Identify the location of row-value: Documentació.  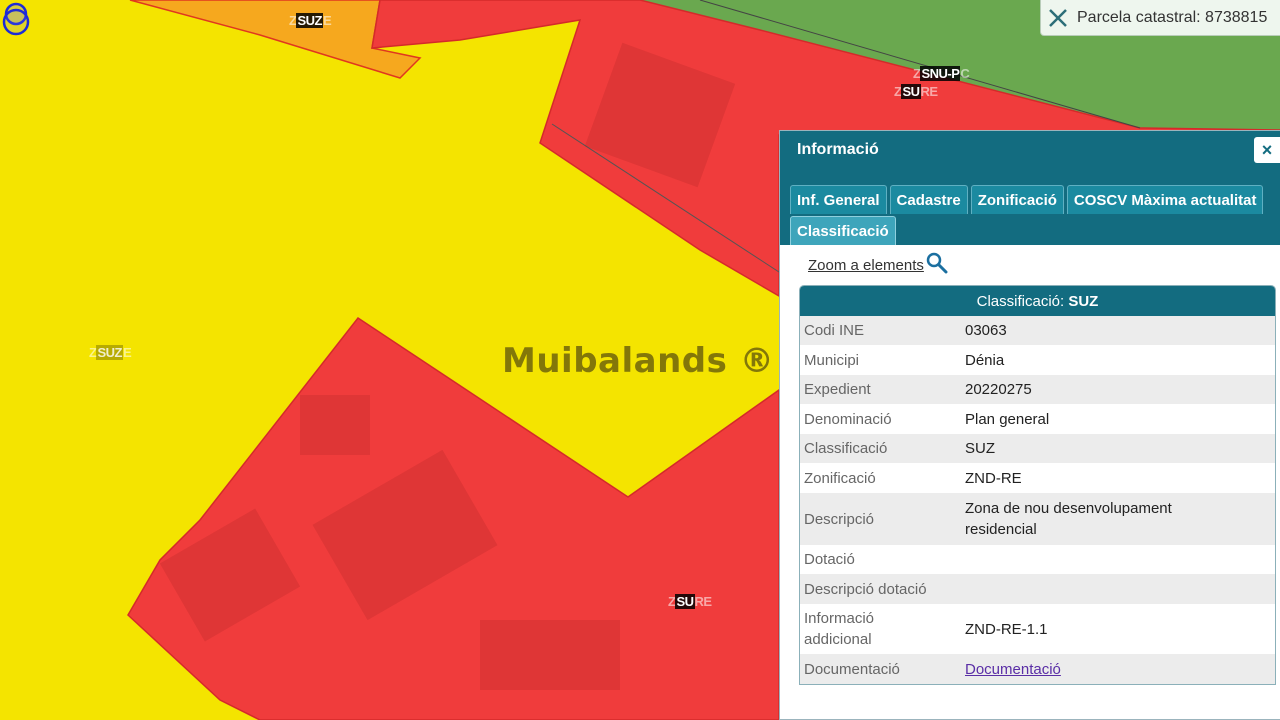
(1120, 669).